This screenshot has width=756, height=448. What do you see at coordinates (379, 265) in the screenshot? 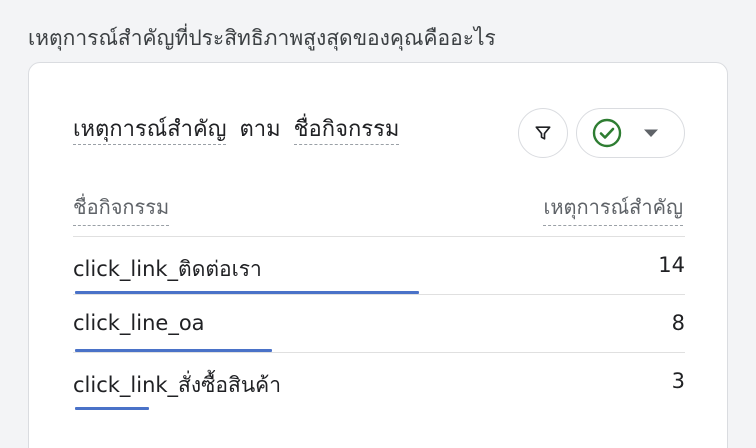
I see `table-row: click_link_ติดต่อเรา 14` at bounding box center [379, 265].